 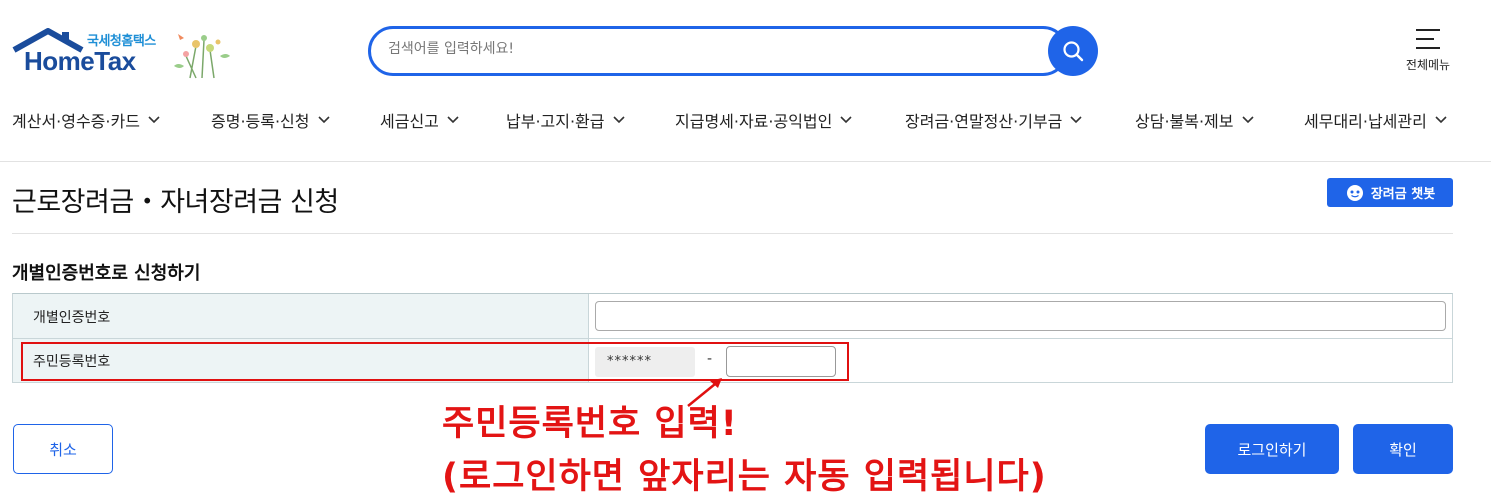 What do you see at coordinates (1428, 39) in the screenshot?
I see `hamburger-icon` at bounding box center [1428, 39].